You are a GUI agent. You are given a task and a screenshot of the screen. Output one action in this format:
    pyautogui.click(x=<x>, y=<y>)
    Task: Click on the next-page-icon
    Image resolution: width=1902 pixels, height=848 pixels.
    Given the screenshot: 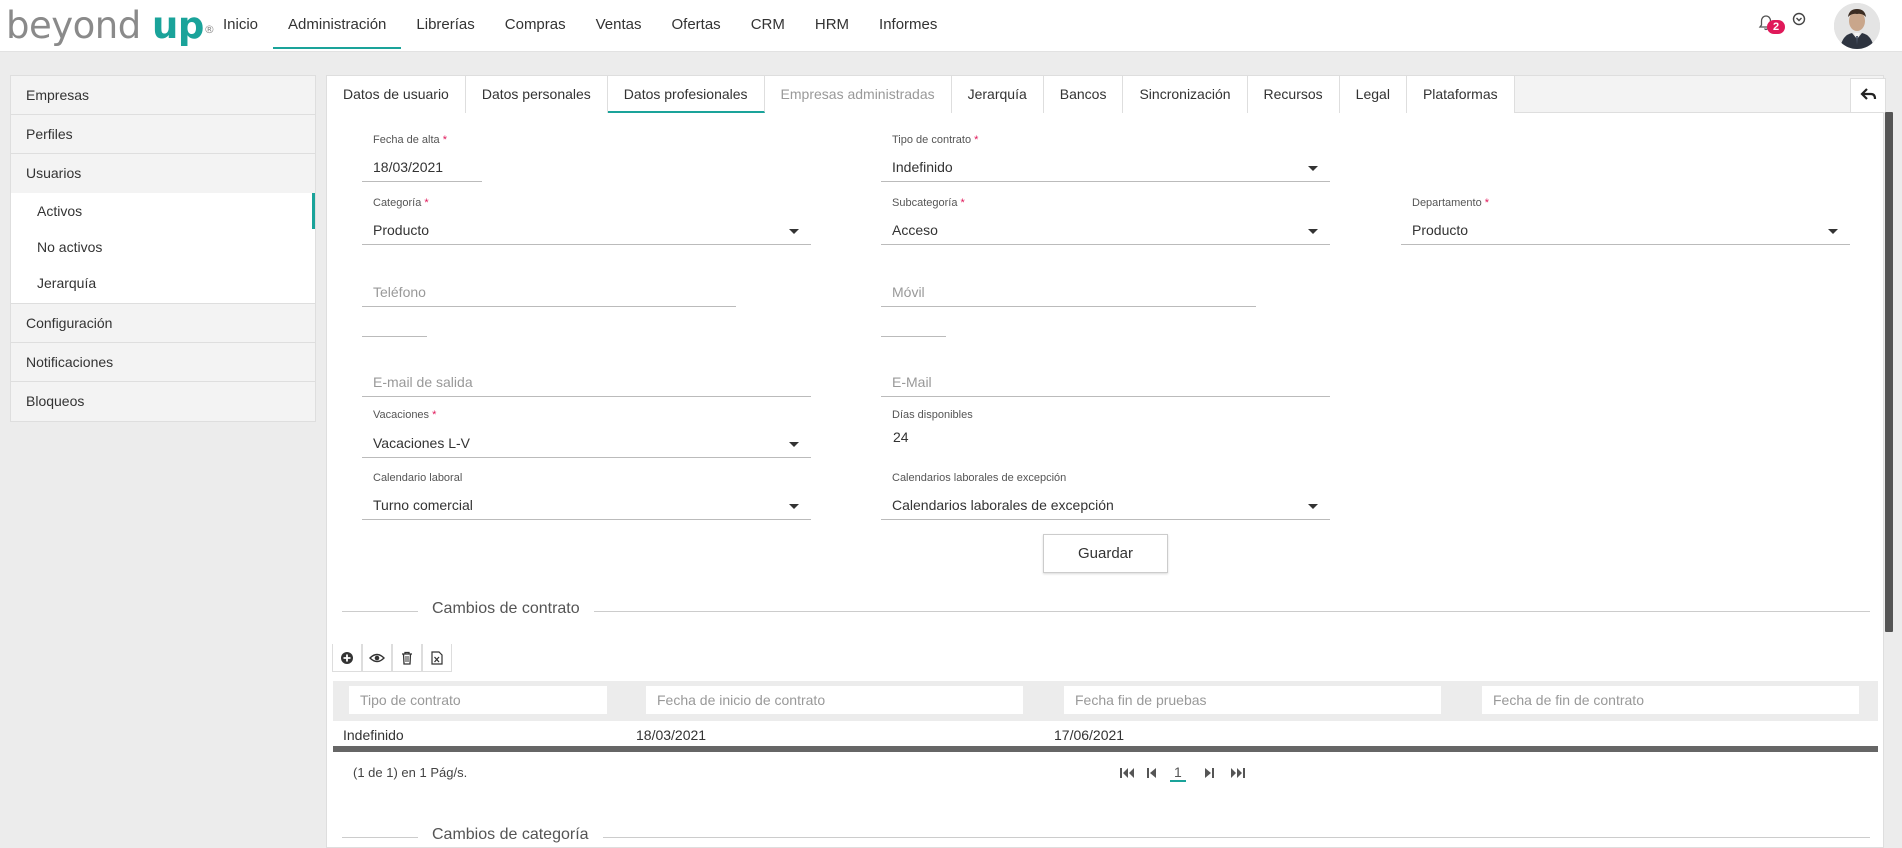 What is the action you would take?
    pyautogui.click(x=1209, y=773)
    